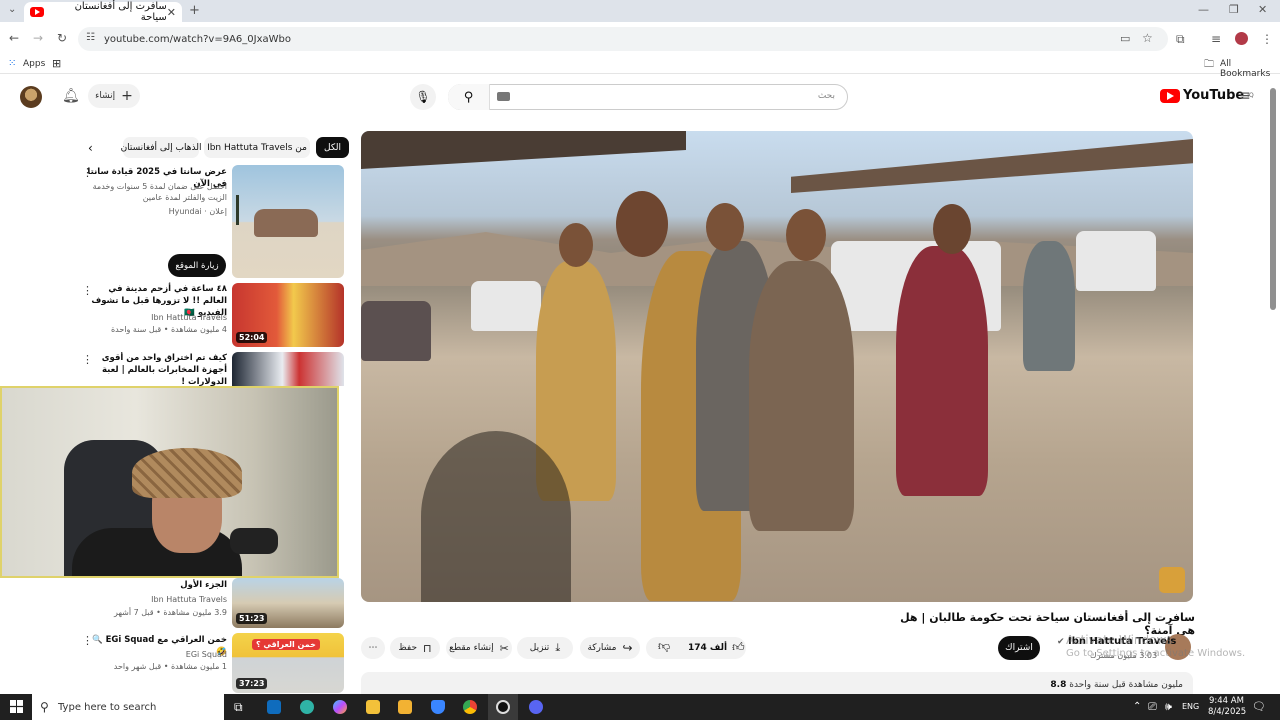 The image size is (1280, 720). Describe the element at coordinates (128, 707) in the screenshot. I see `taskbar-search-input: ⚲ Type here to search` at that location.